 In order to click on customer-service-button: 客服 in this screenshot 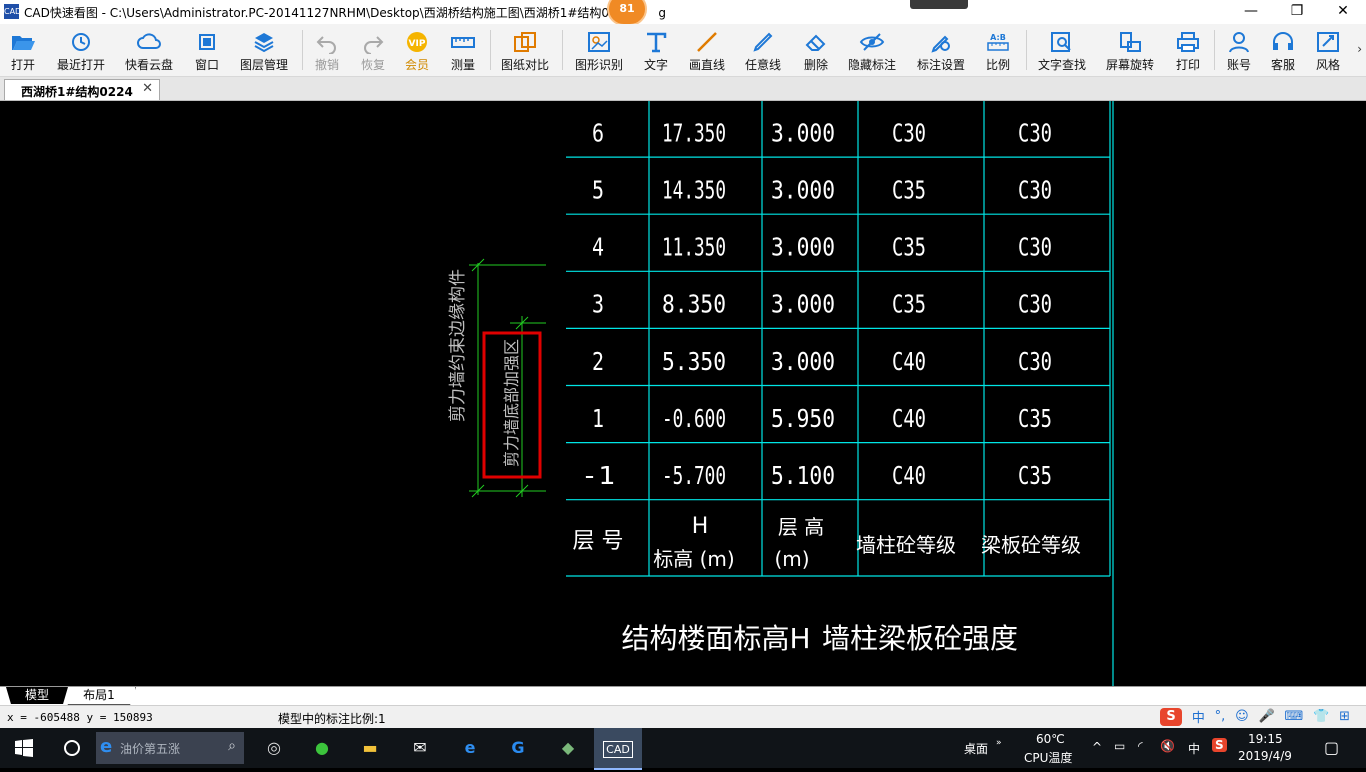, I will do `click(1283, 50)`.